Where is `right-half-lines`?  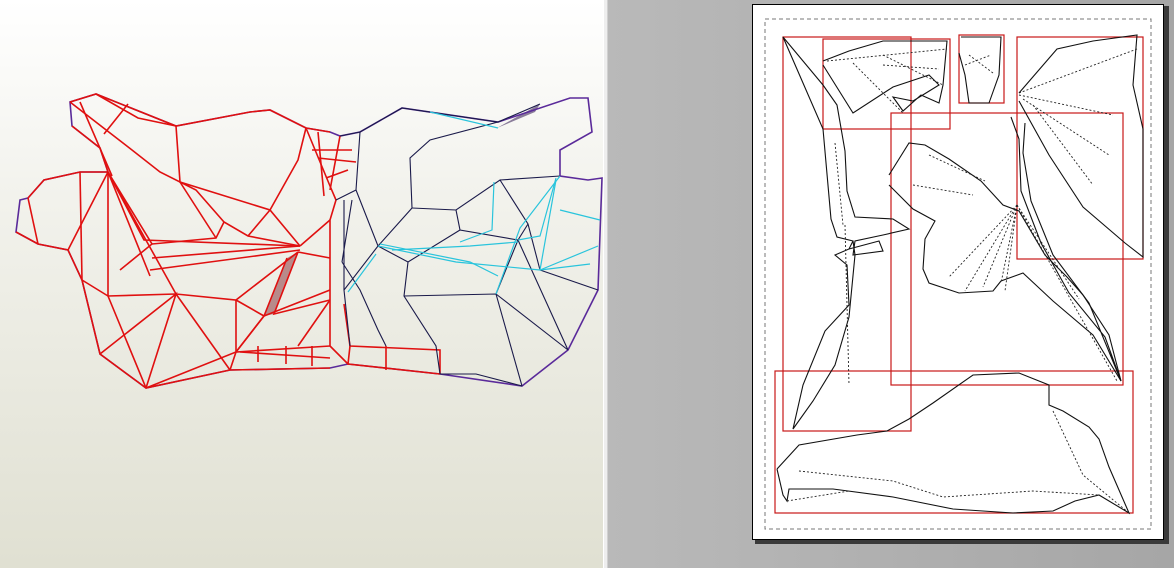 right-half-lines is located at coordinates (467, 245).